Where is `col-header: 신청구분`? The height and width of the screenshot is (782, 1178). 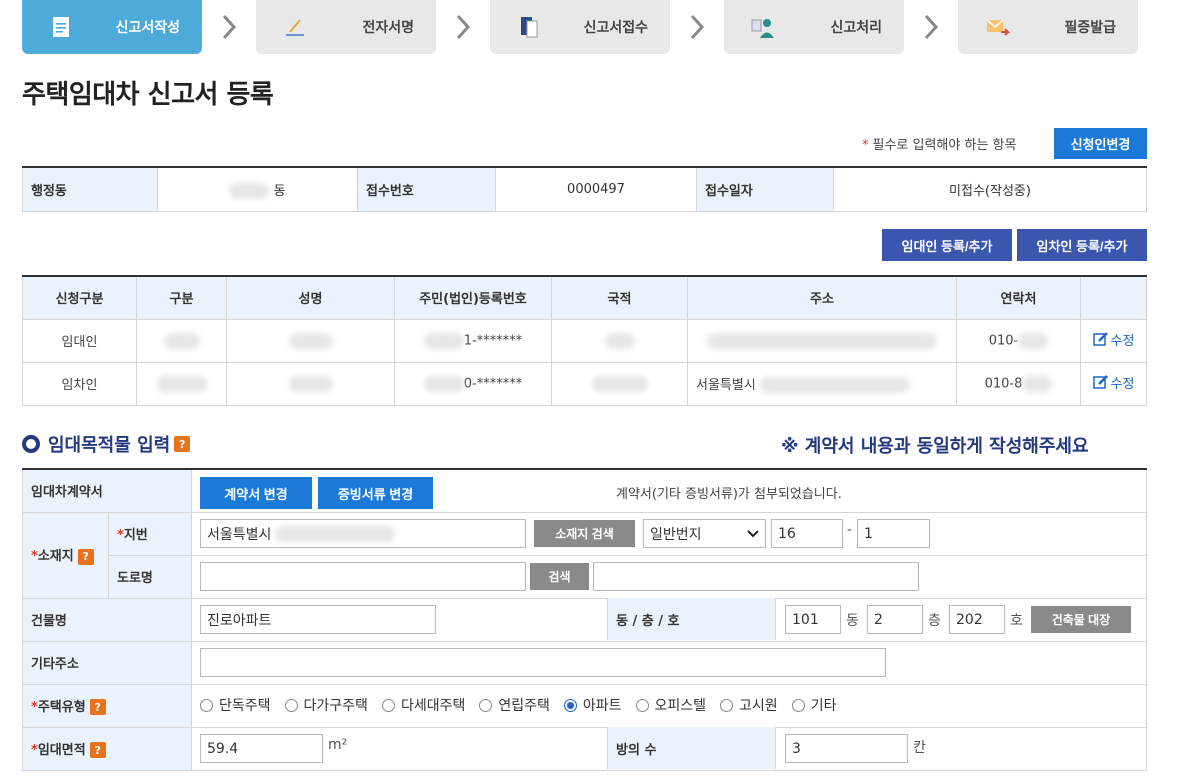
col-header: 신청구분 is located at coordinates (79, 297).